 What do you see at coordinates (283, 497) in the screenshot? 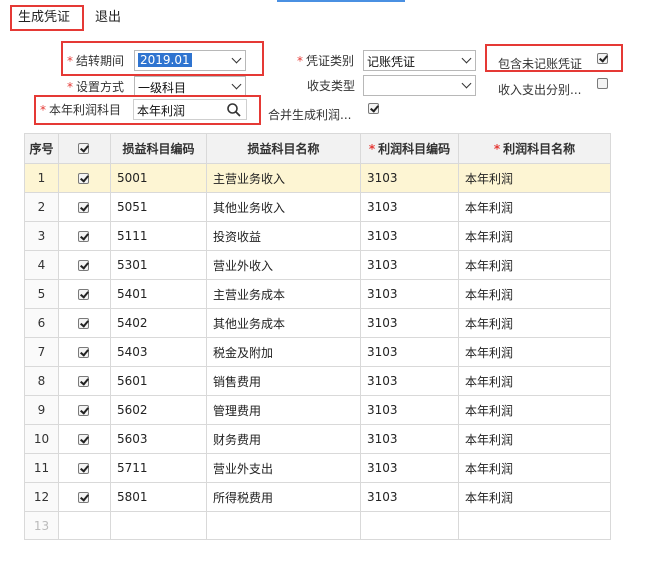
I see `row-name: 所得税费用` at bounding box center [283, 497].